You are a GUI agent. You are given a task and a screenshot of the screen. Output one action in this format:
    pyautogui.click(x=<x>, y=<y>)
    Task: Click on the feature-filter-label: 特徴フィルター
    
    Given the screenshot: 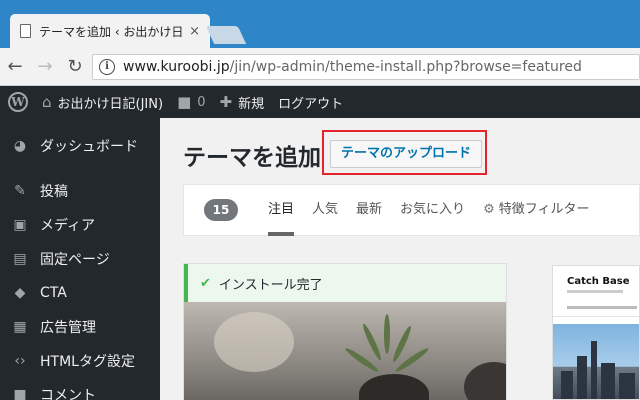 What is the action you would take?
    pyautogui.click(x=544, y=209)
    